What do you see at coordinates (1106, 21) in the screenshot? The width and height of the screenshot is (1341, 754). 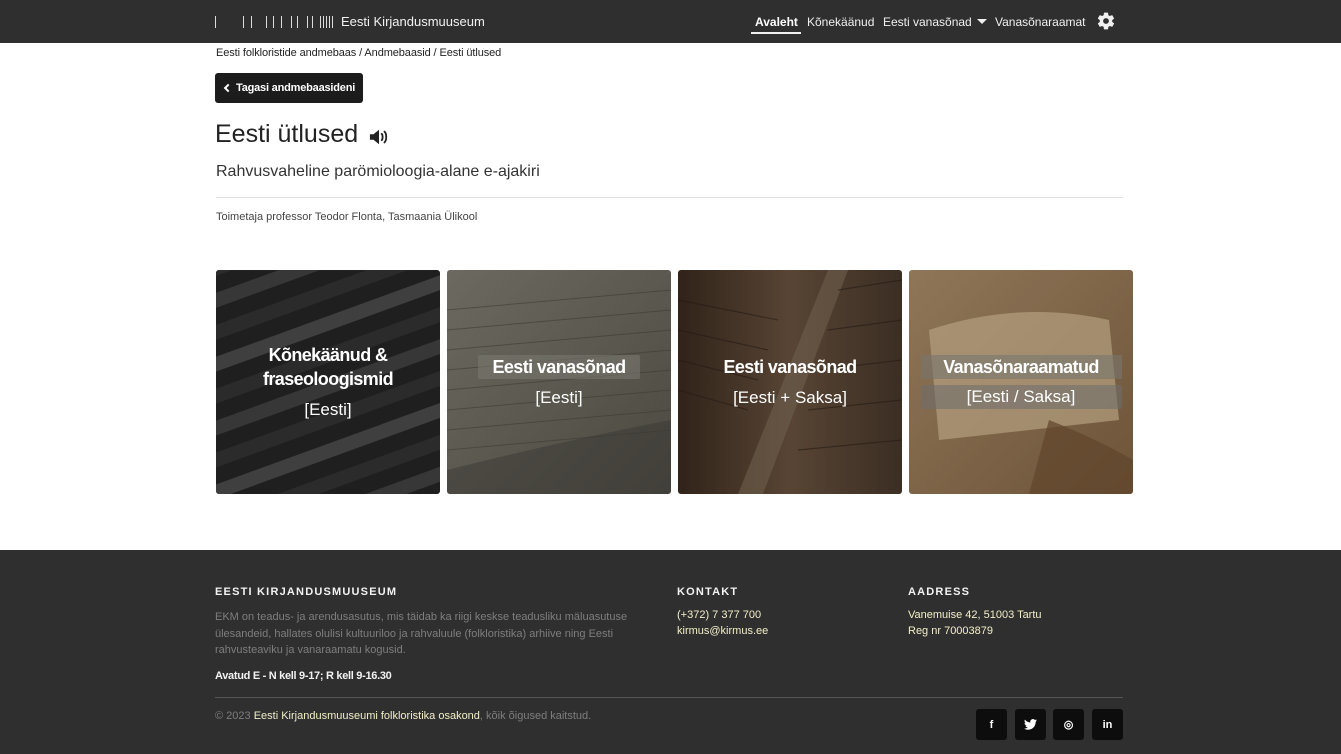 I see `gear-icon` at bounding box center [1106, 21].